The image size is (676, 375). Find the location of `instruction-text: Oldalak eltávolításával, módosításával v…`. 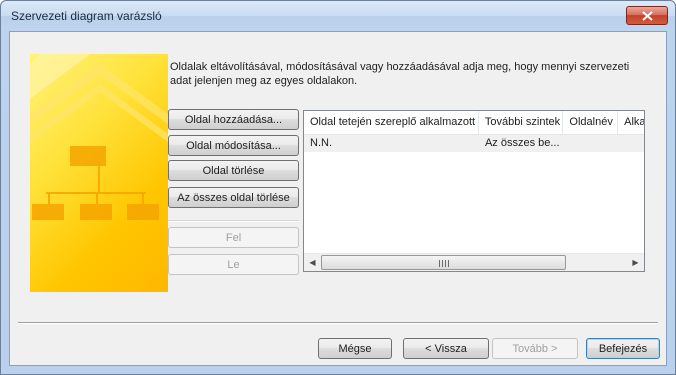

instruction-text: Oldalak eltávolításával, módosításával v… is located at coordinates (400, 74).